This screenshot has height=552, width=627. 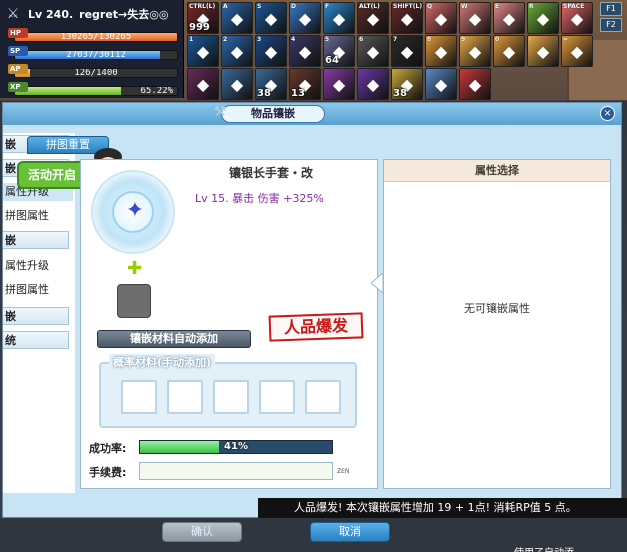 What do you see at coordinates (259, 39) in the screenshot?
I see `skill-hotkey: 3` at bounding box center [259, 39].